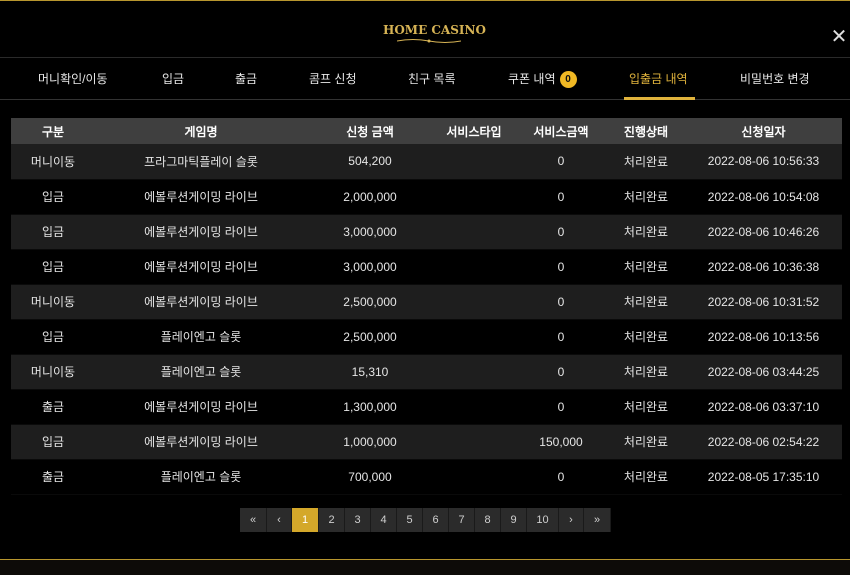 This screenshot has height=575, width=850. I want to click on cell-date: 2022-08-06 03:37:10, so click(763, 407).